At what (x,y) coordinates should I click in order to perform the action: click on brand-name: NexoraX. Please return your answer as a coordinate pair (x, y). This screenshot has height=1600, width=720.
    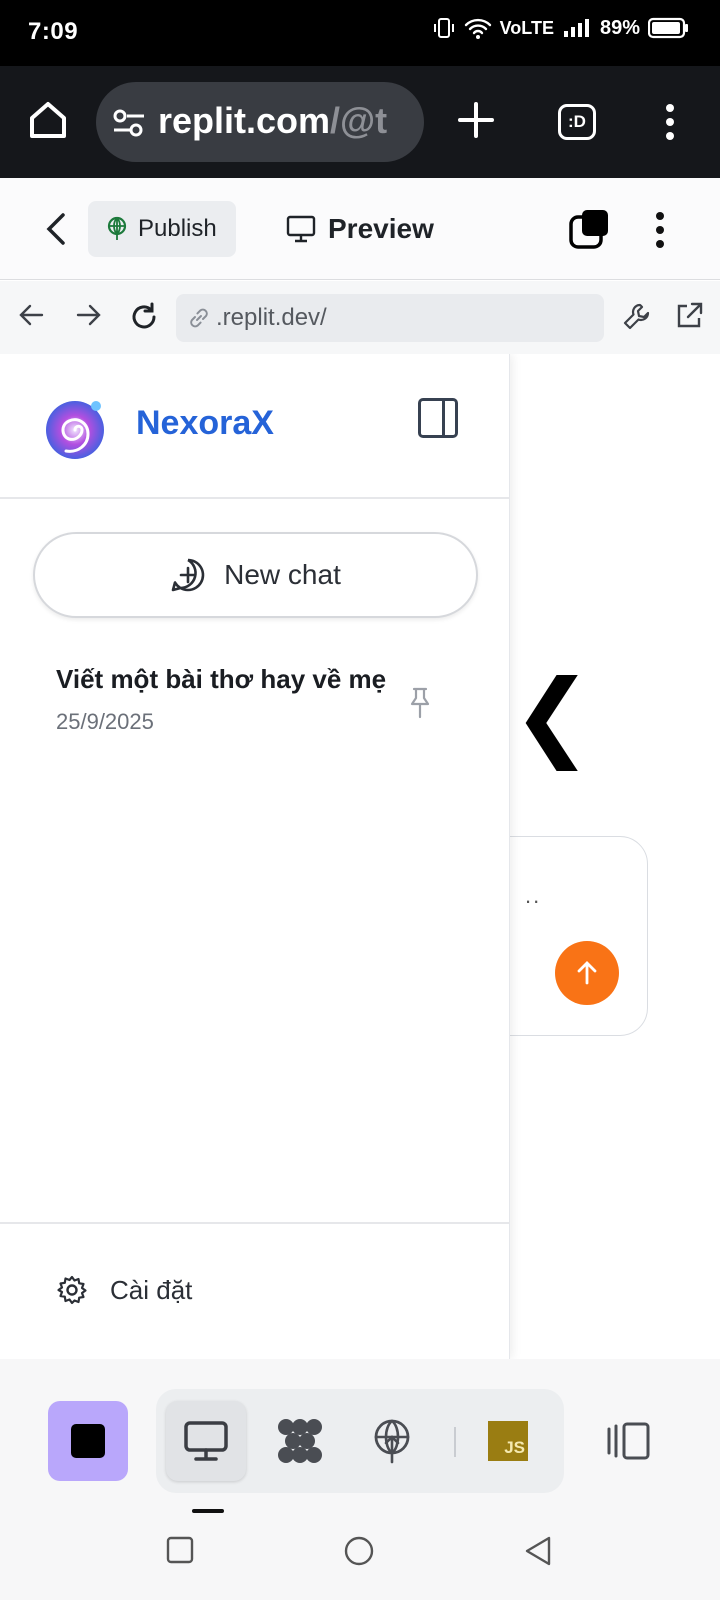
    Looking at the image, I should click on (205, 423).